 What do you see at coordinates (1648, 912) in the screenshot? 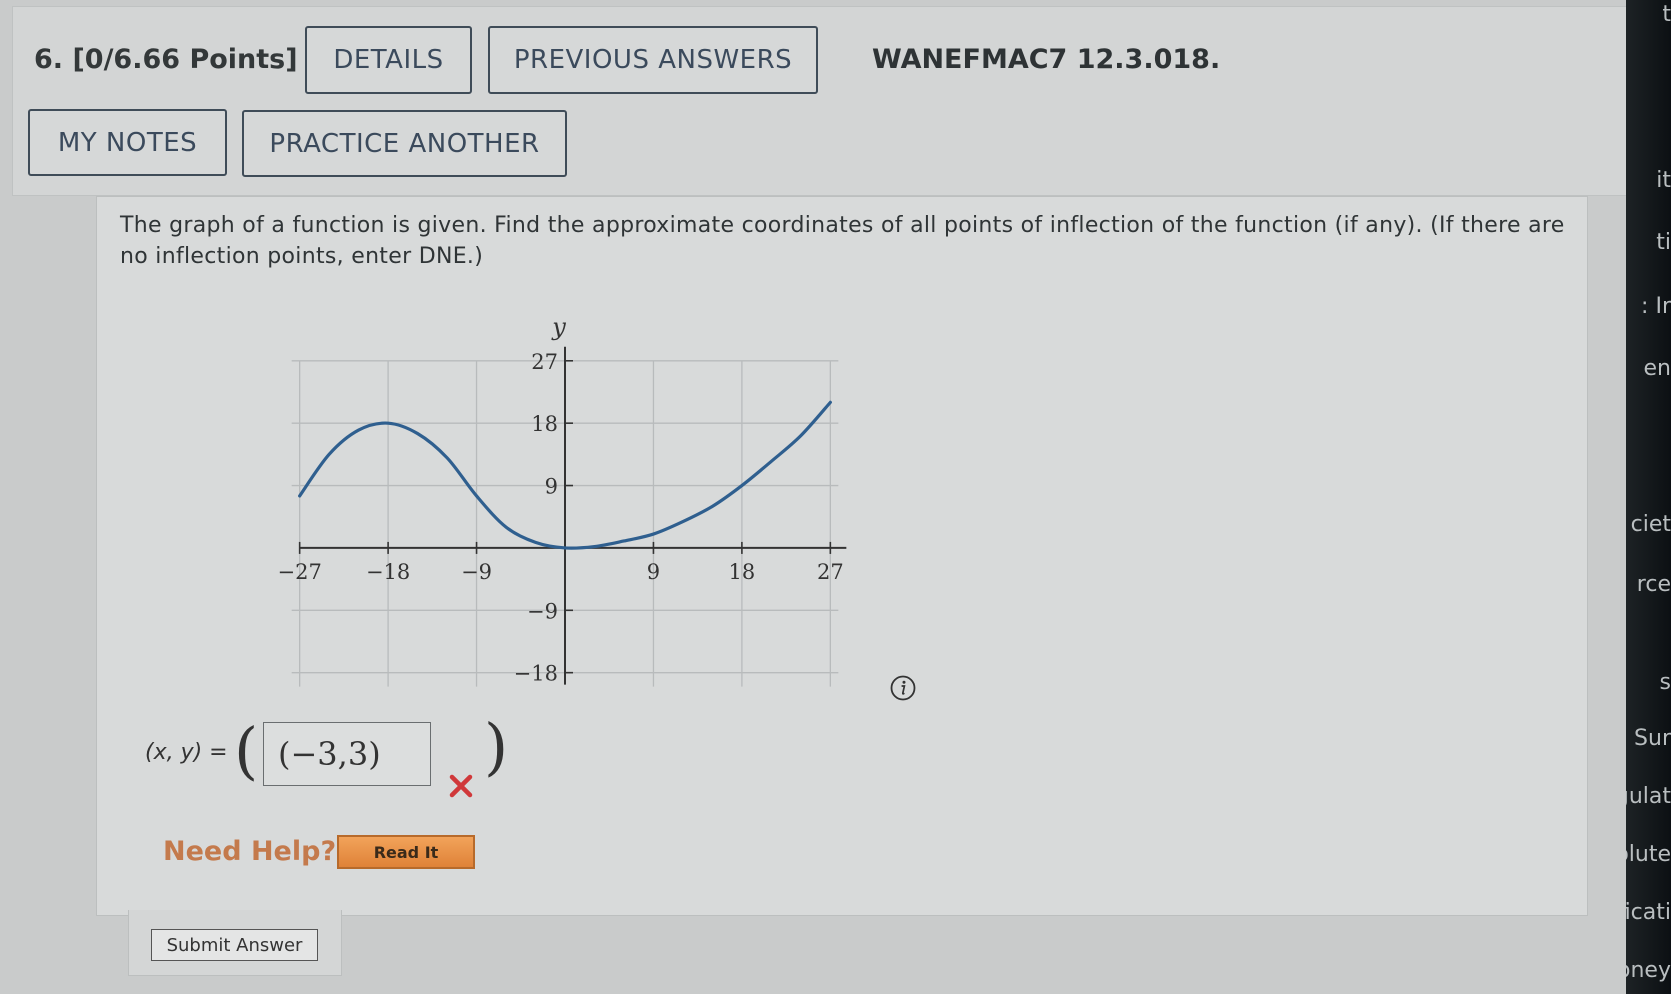
I see `strip-text: ificati` at bounding box center [1648, 912].